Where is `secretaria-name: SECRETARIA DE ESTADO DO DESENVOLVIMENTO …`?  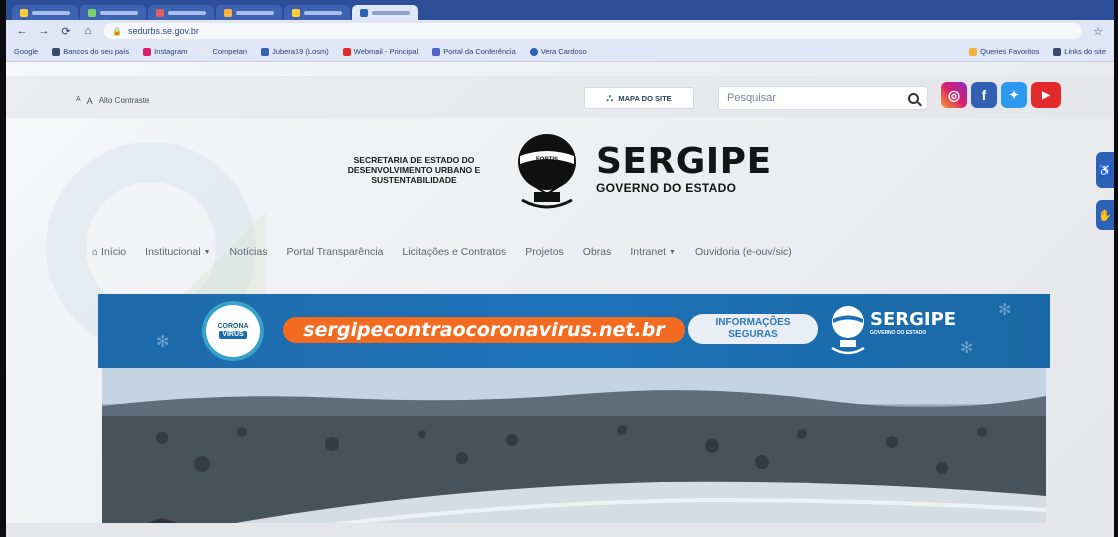
secretaria-name: SECRETARIA DE ESTADO DO DESENVOLVIMENTO … is located at coordinates (414, 170).